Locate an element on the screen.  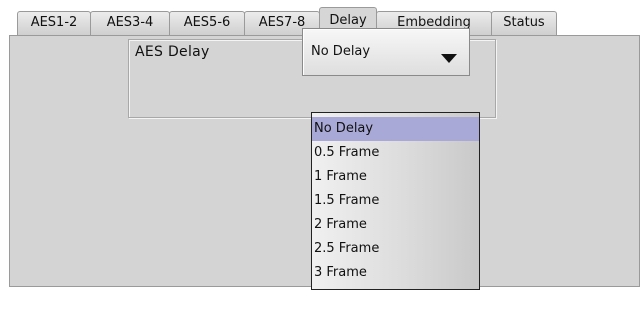
dropdown-option: 2 Frame is located at coordinates (395, 225).